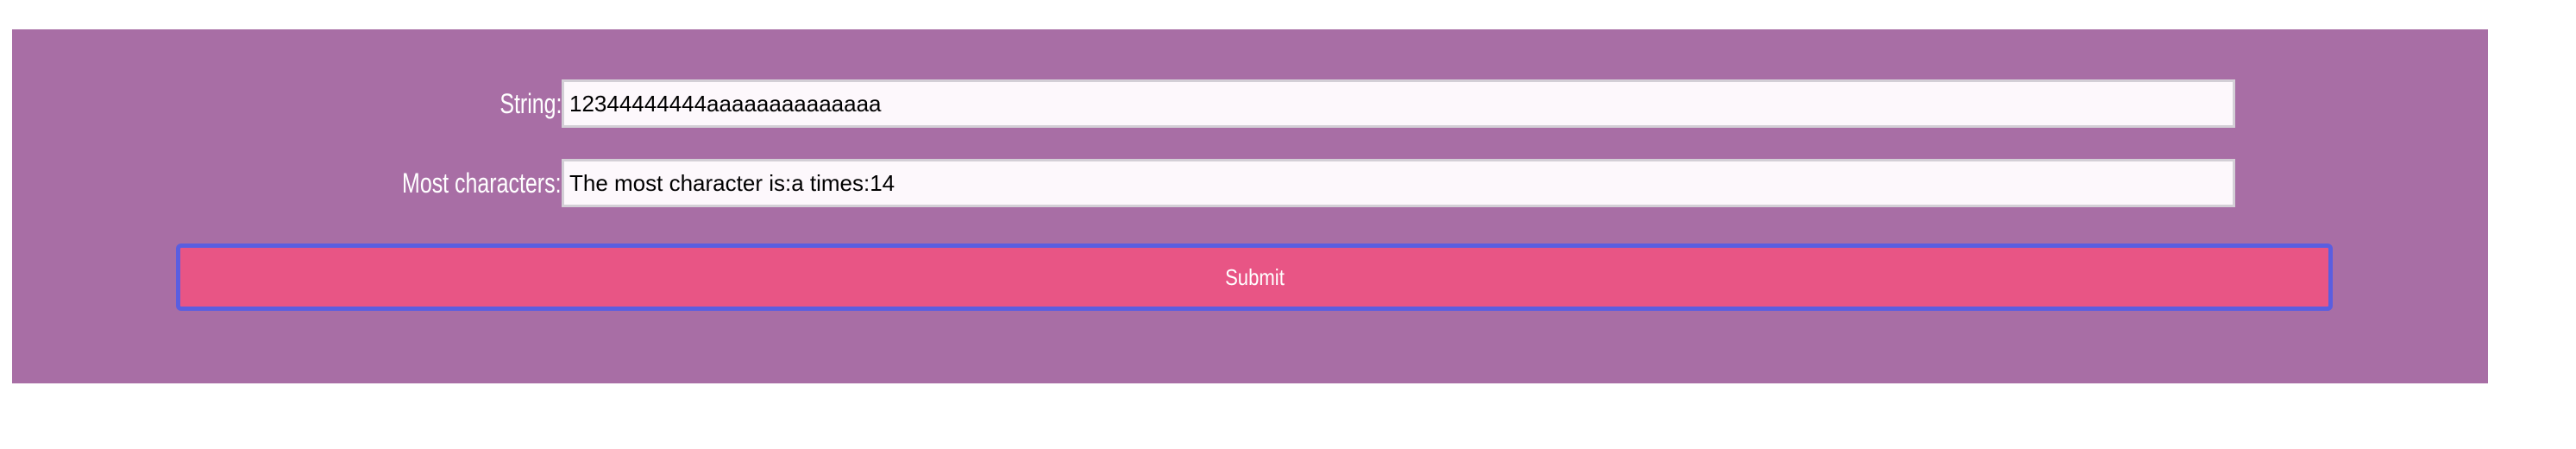 Image resolution: width=2576 pixels, height=449 pixels. I want to click on submit-button-label: Submit, so click(1254, 276).